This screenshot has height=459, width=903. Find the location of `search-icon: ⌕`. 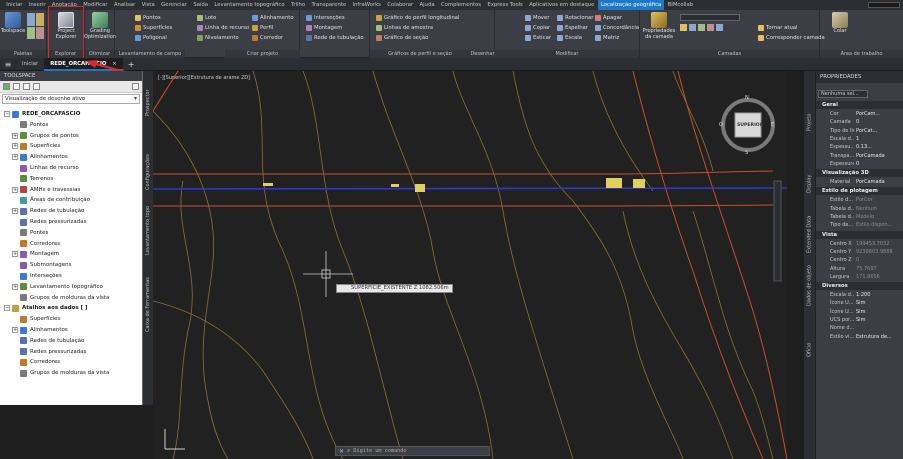

search-icon: ⌕ is located at coordinates (348, 451).